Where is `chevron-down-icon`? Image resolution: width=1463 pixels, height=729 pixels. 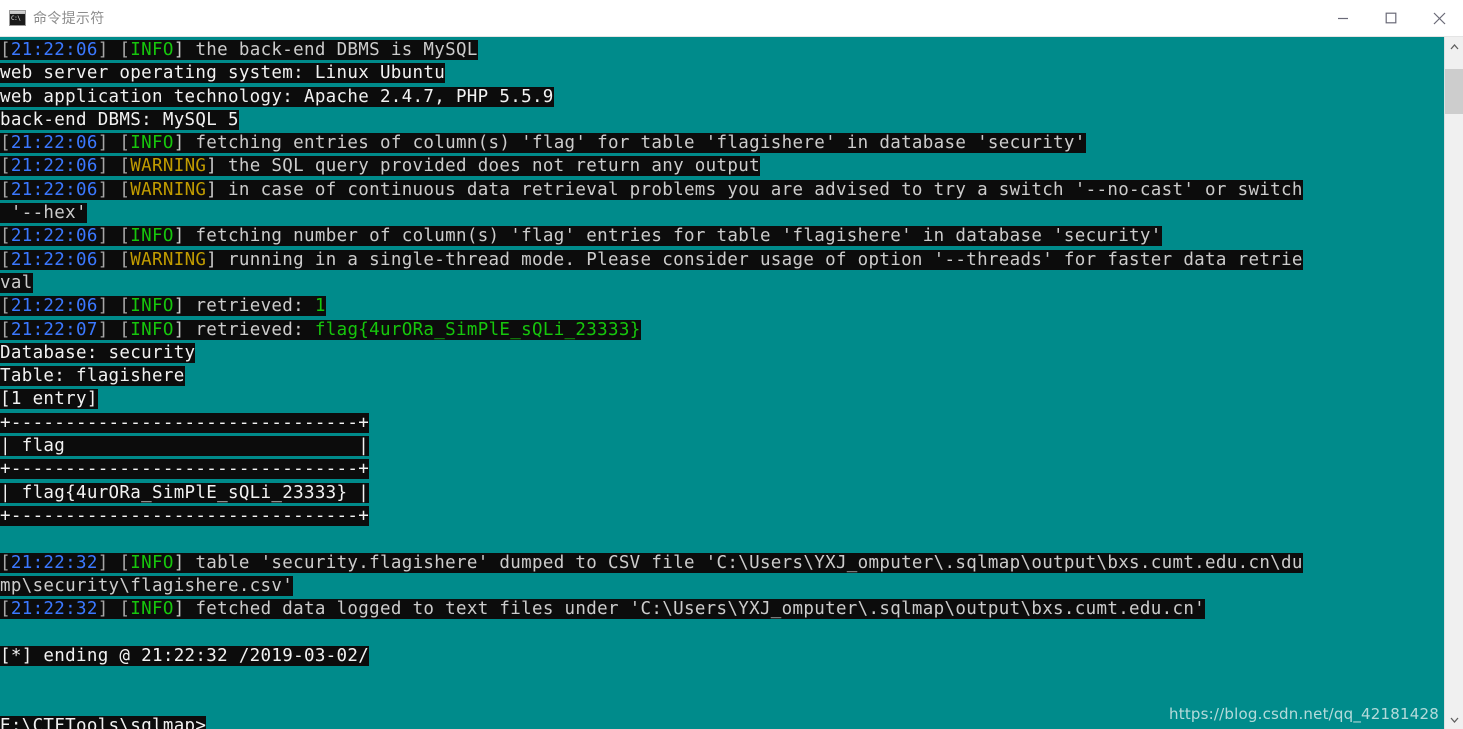
chevron-down-icon is located at coordinates (1454, 720).